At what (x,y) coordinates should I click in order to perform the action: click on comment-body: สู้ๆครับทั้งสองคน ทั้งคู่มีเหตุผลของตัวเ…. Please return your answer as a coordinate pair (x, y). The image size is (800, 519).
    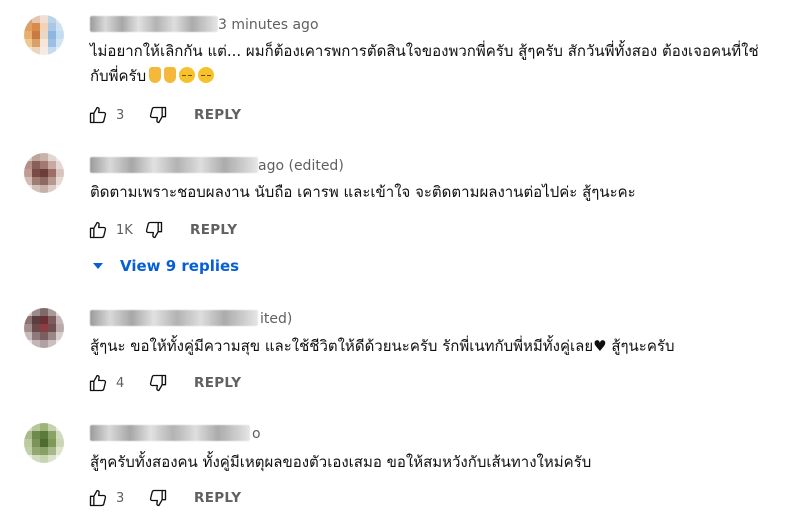
    Looking at the image, I should click on (341, 462).